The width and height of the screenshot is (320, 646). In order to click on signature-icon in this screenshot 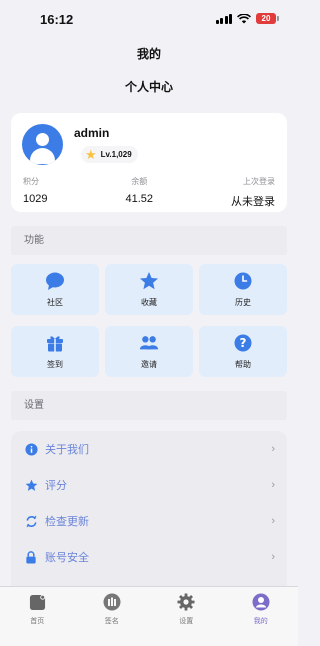, I will do `click(112, 602)`.